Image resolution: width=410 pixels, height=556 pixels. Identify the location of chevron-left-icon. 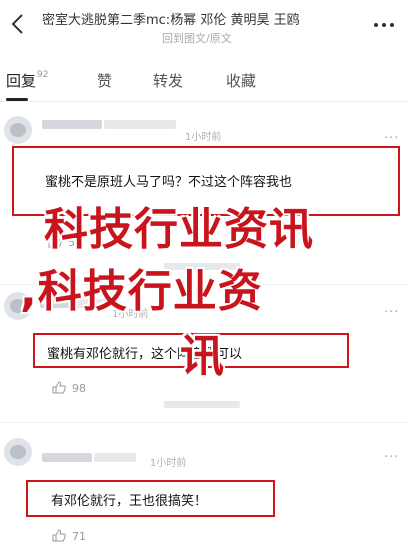
(18, 24).